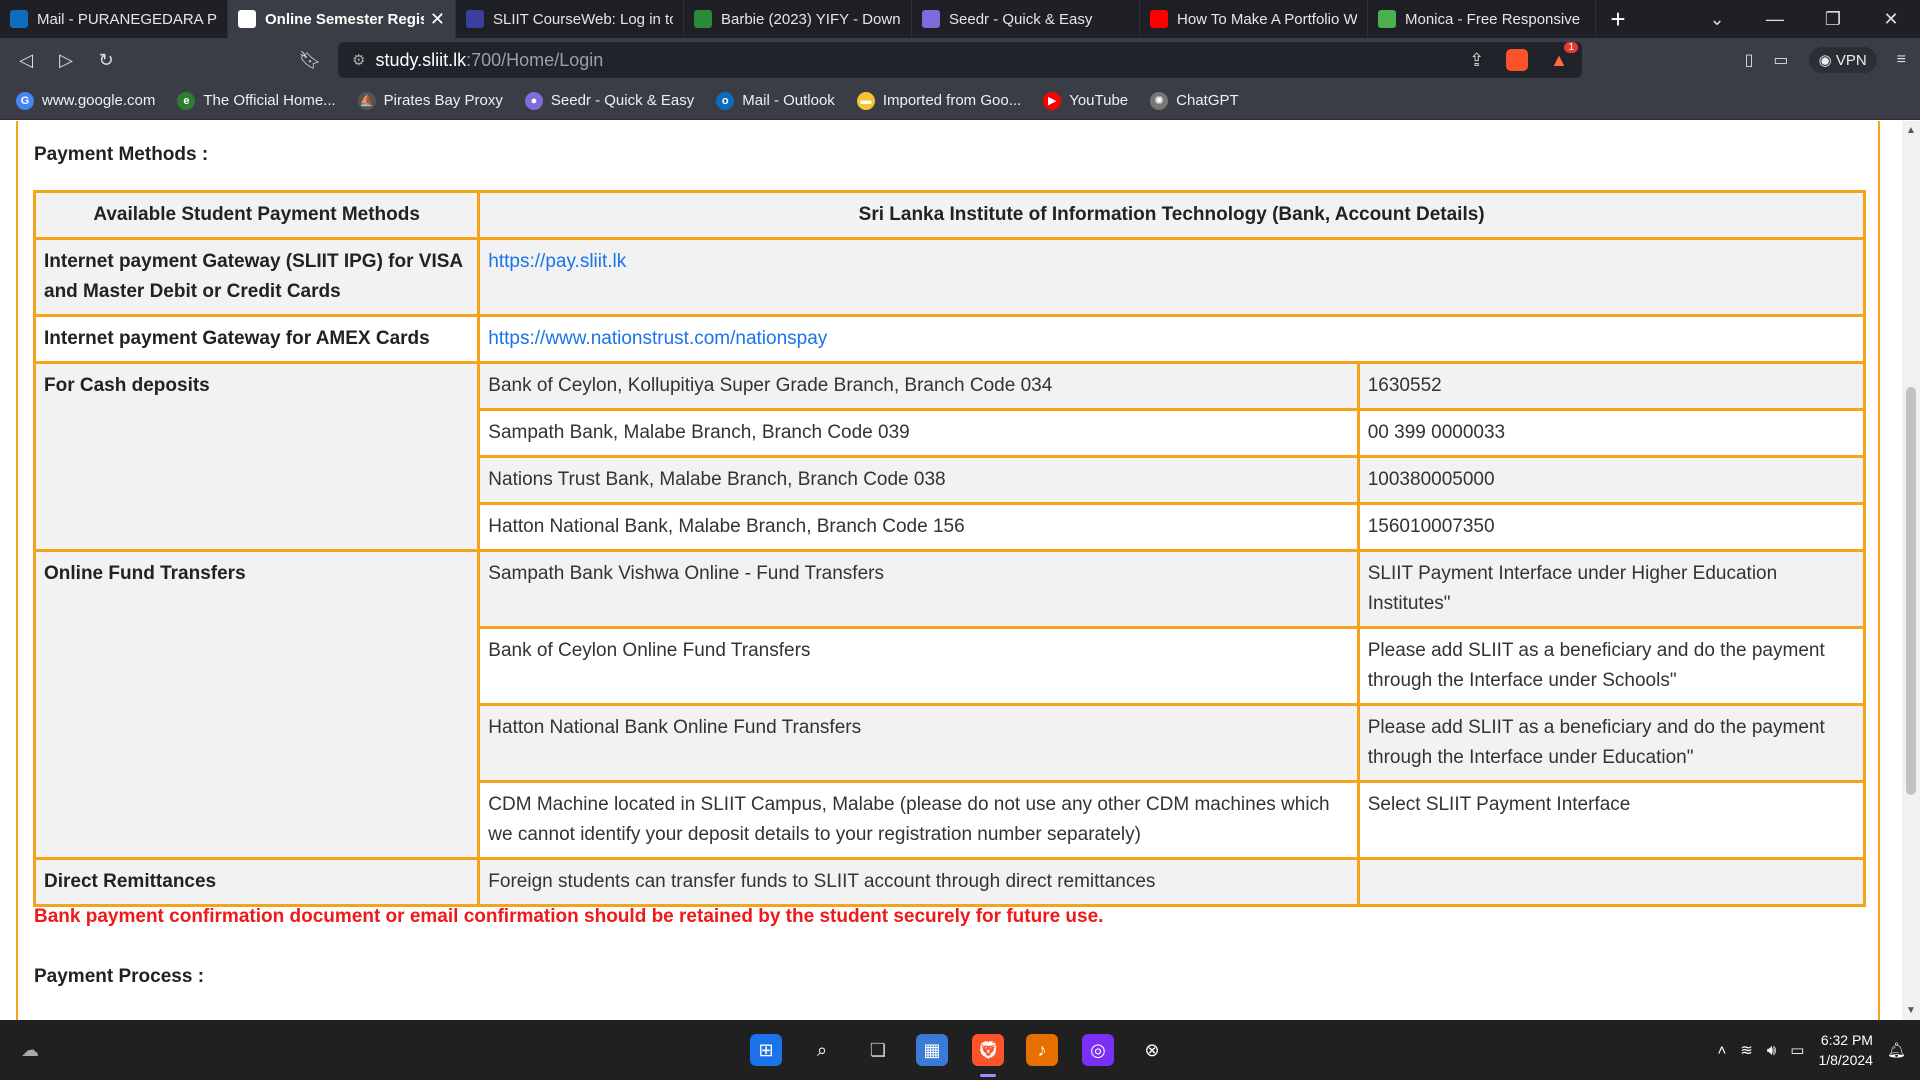  What do you see at coordinates (960, 59) in the screenshot?
I see `url-bar: ⚙ study.sliit.lk:700/Home/Login ⇪ ▲ 1` at bounding box center [960, 59].